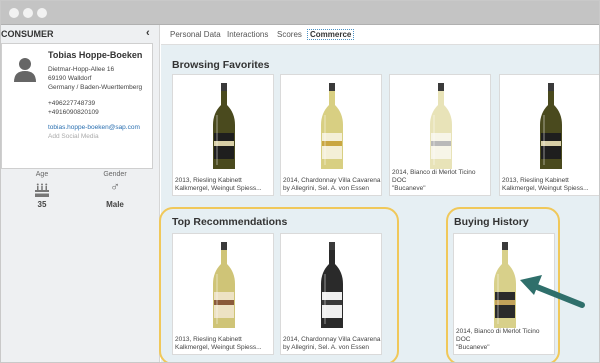  Describe the element at coordinates (95, 55) in the screenshot. I see `contact-name: Tobias Hoppe-Boeken` at that location.